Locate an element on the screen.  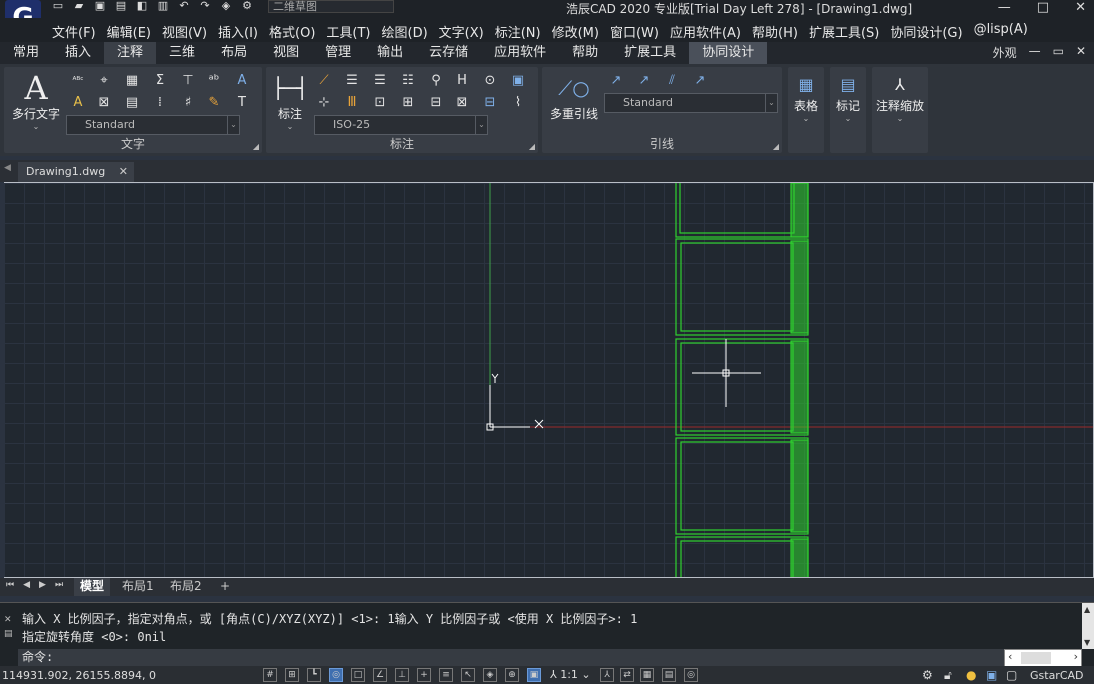
save-as-icon: ▤ is located at coordinates (121, 6).